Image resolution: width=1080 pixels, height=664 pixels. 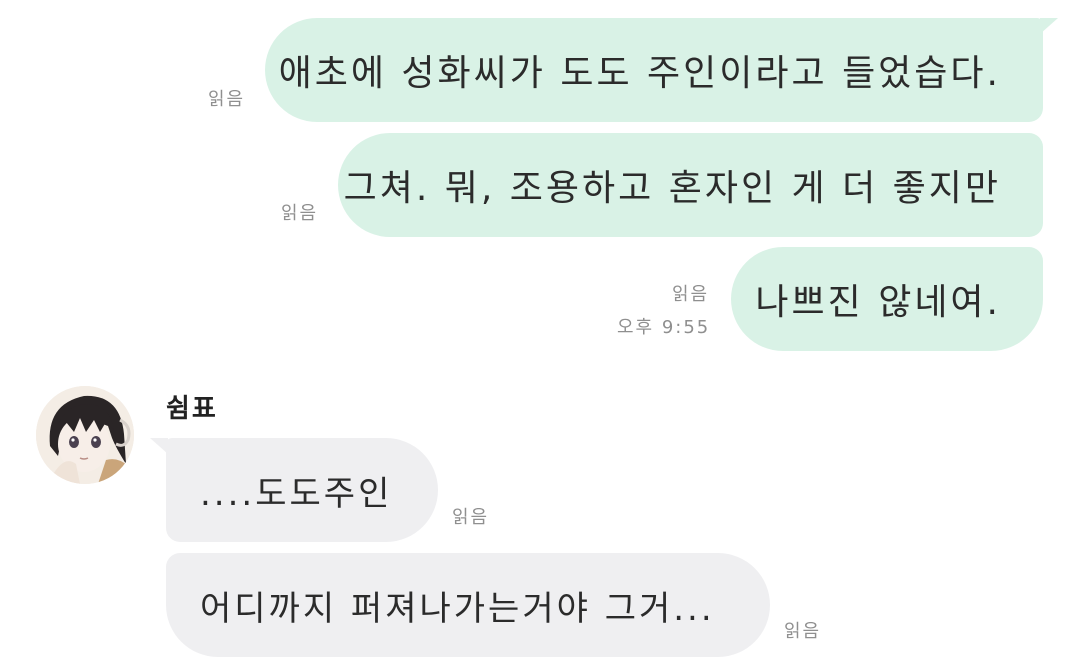 I want to click on message-text: 애초에 성화씨가 도도 주인이라고 들었습다., so click(x=639, y=73).